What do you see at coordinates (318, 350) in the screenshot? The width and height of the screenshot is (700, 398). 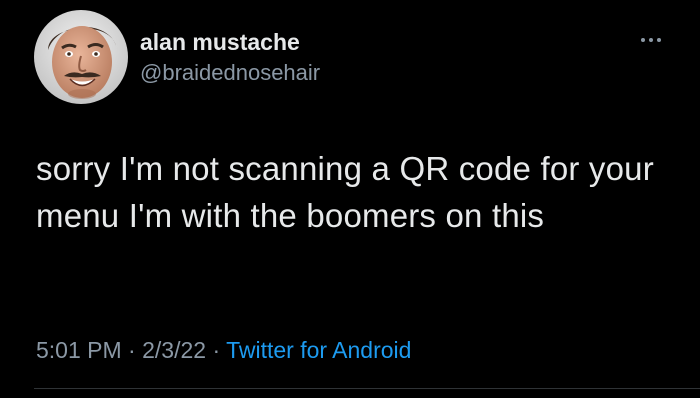 I see `tweet-source-link: Twitter for Android` at bounding box center [318, 350].